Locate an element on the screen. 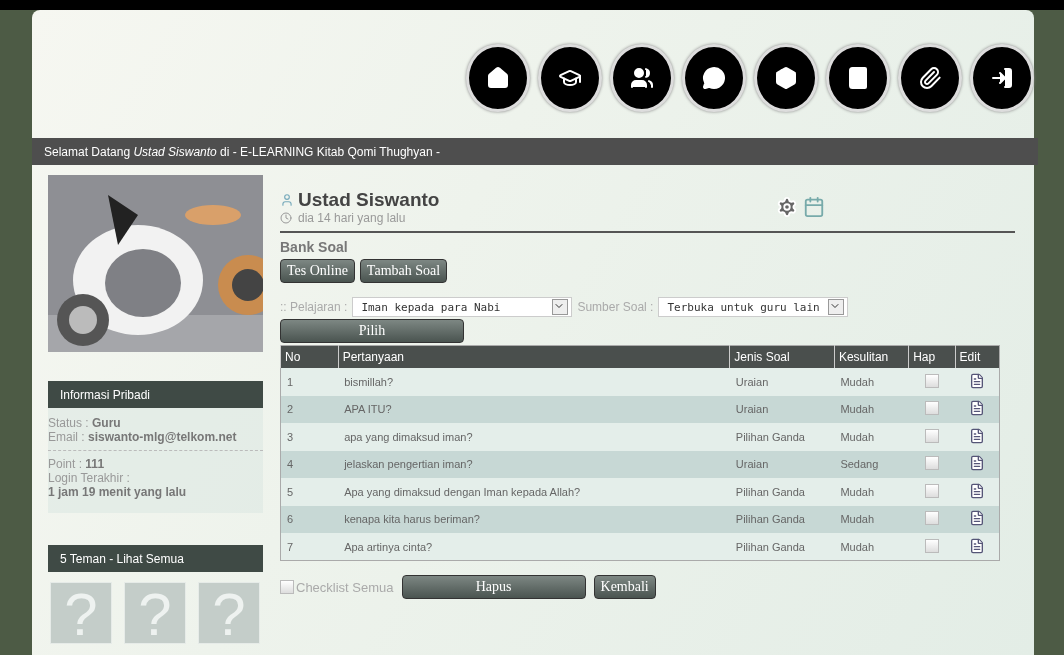 The width and height of the screenshot is (1064, 655). table-cell: 6 is located at coordinates (309, 519).